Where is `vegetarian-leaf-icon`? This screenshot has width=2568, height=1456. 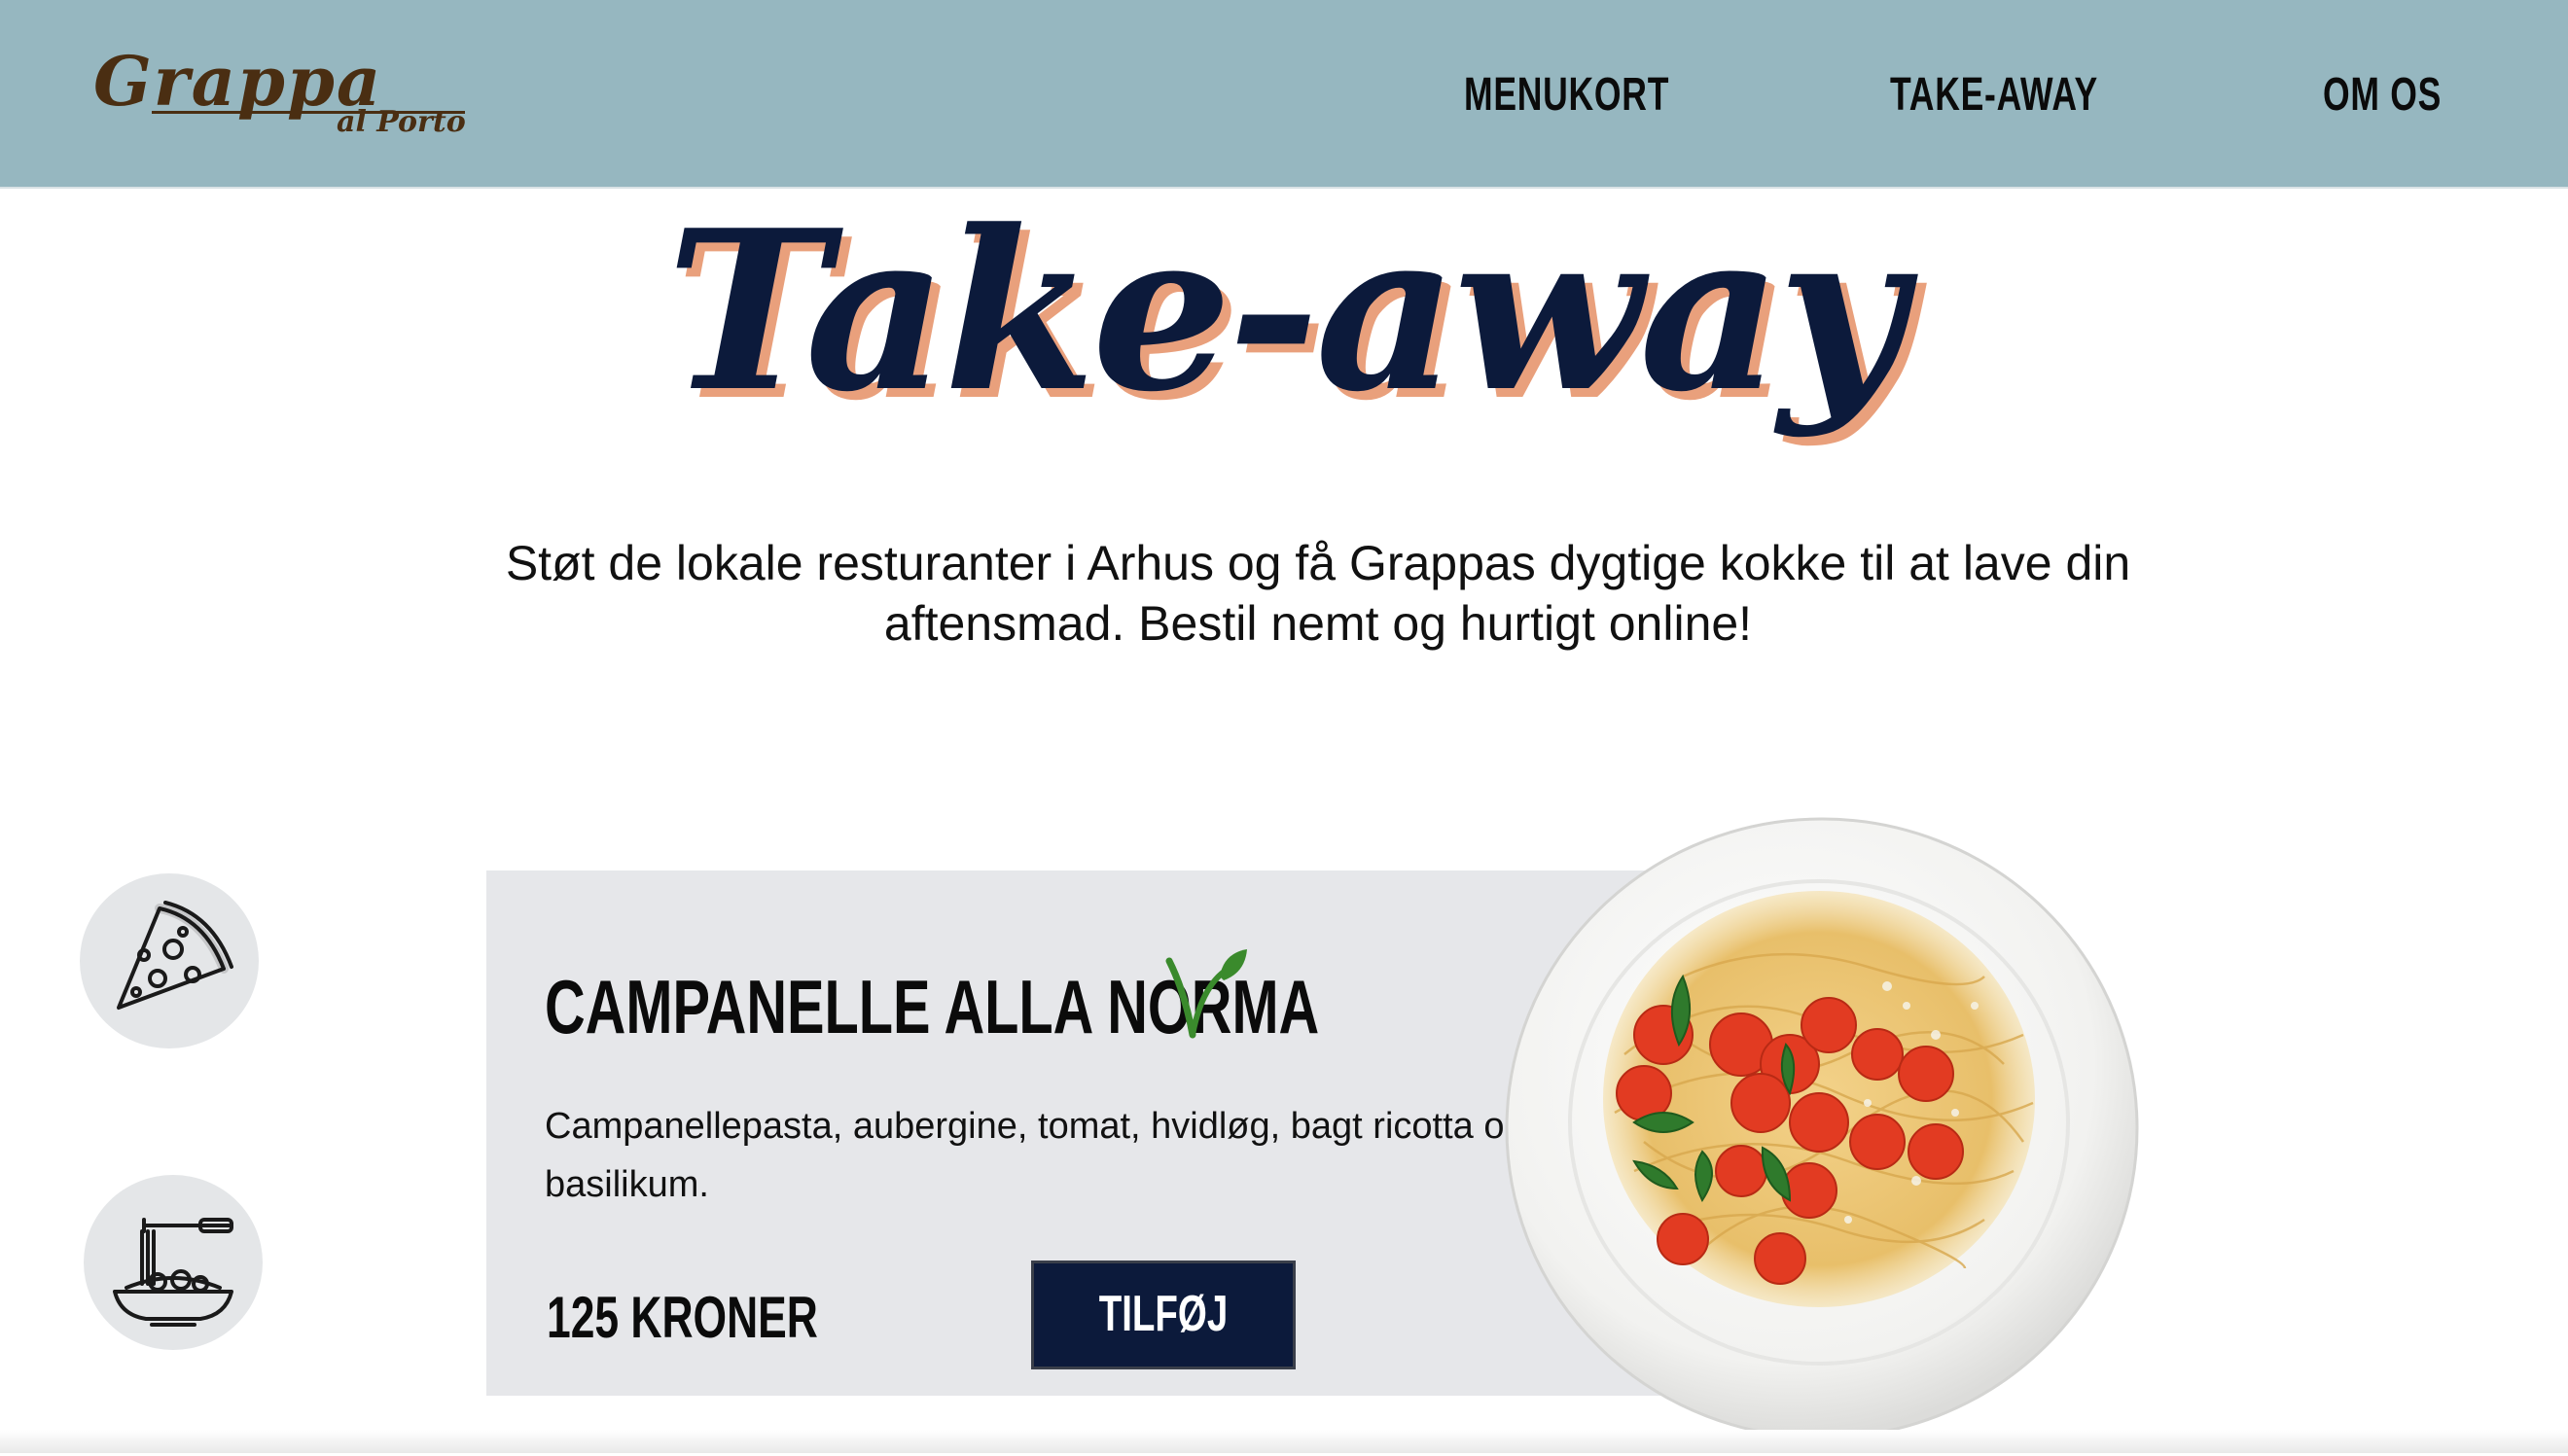 vegetarian-leaf-icon is located at coordinates (1206, 994).